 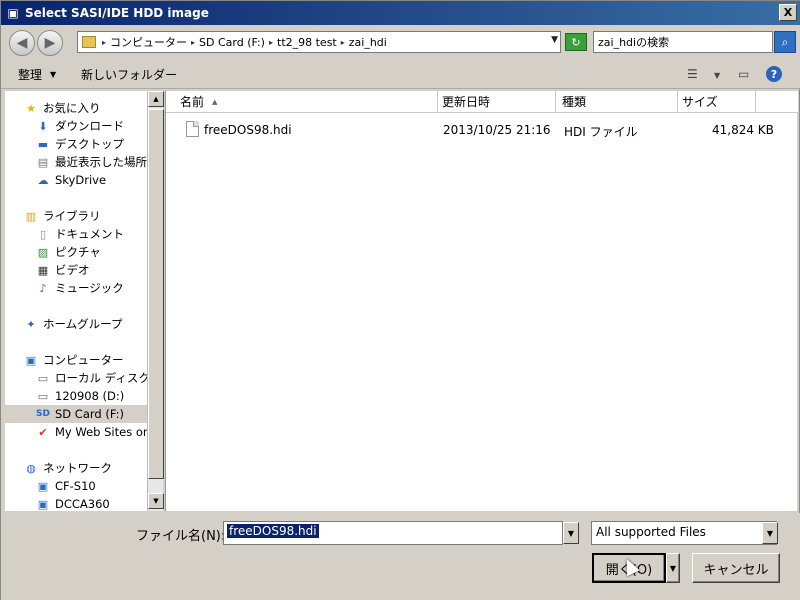 What do you see at coordinates (673, 568) in the screenshot?
I see `open-options-dropdown: ▼` at bounding box center [673, 568].